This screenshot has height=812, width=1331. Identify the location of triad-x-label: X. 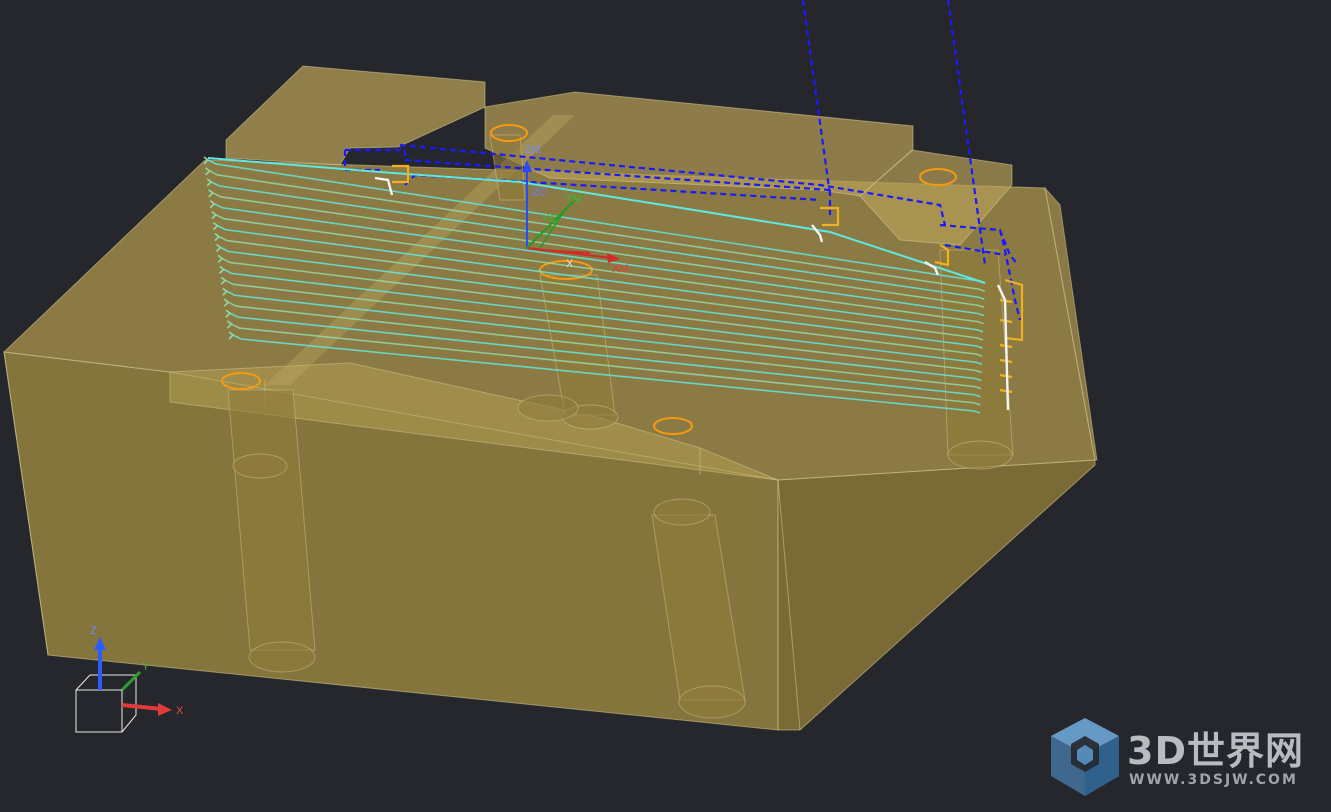
(180, 711).